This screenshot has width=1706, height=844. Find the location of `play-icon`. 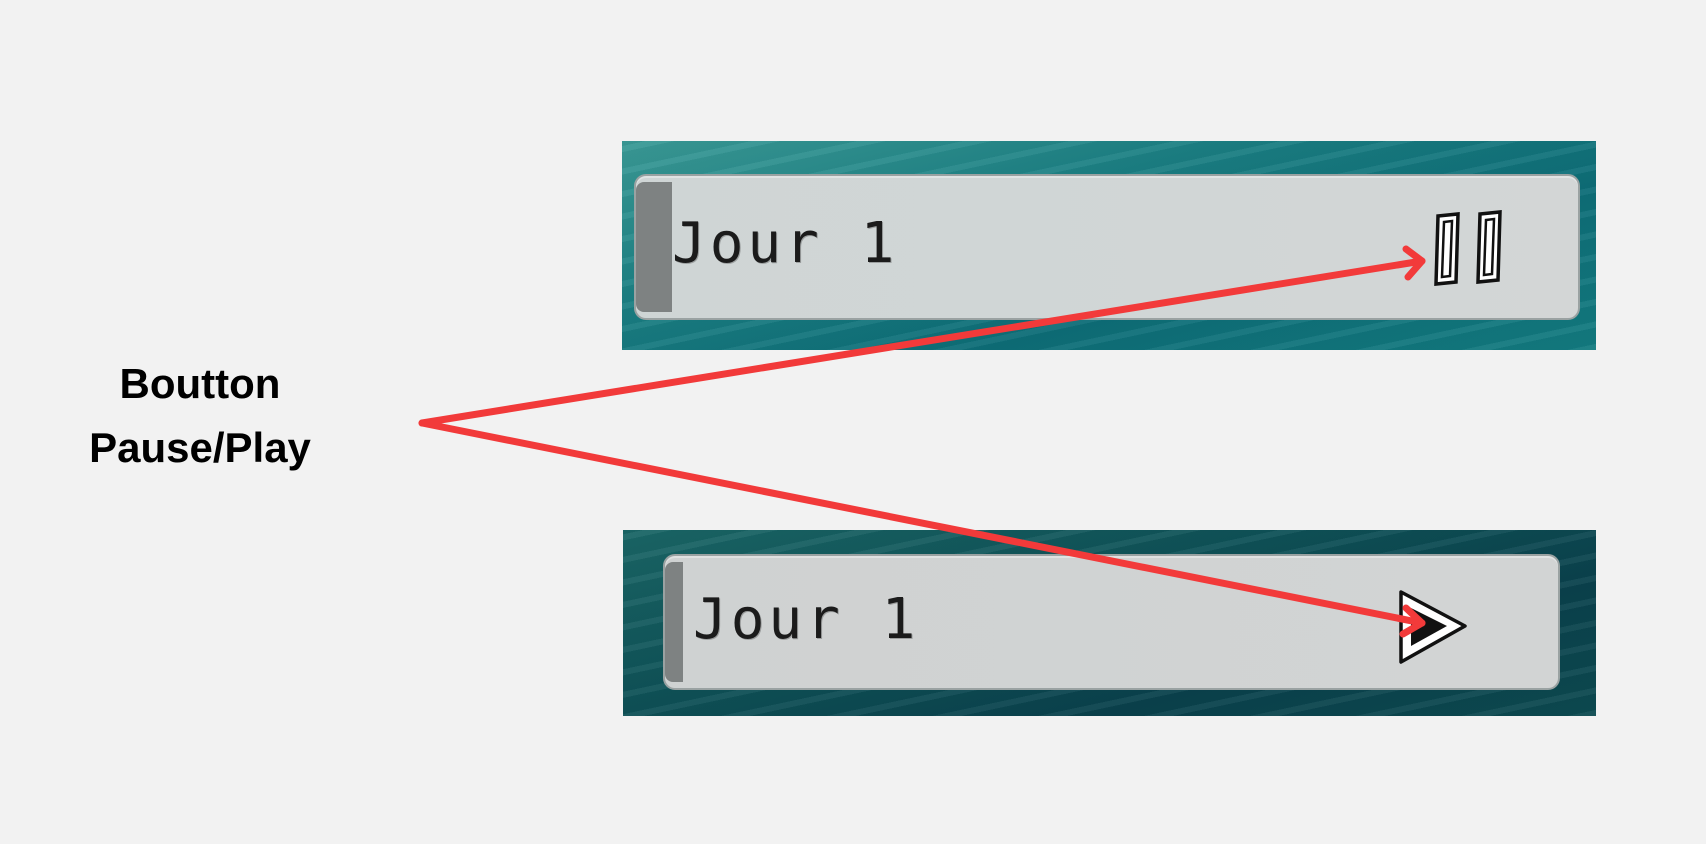

play-icon is located at coordinates (1433, 627).